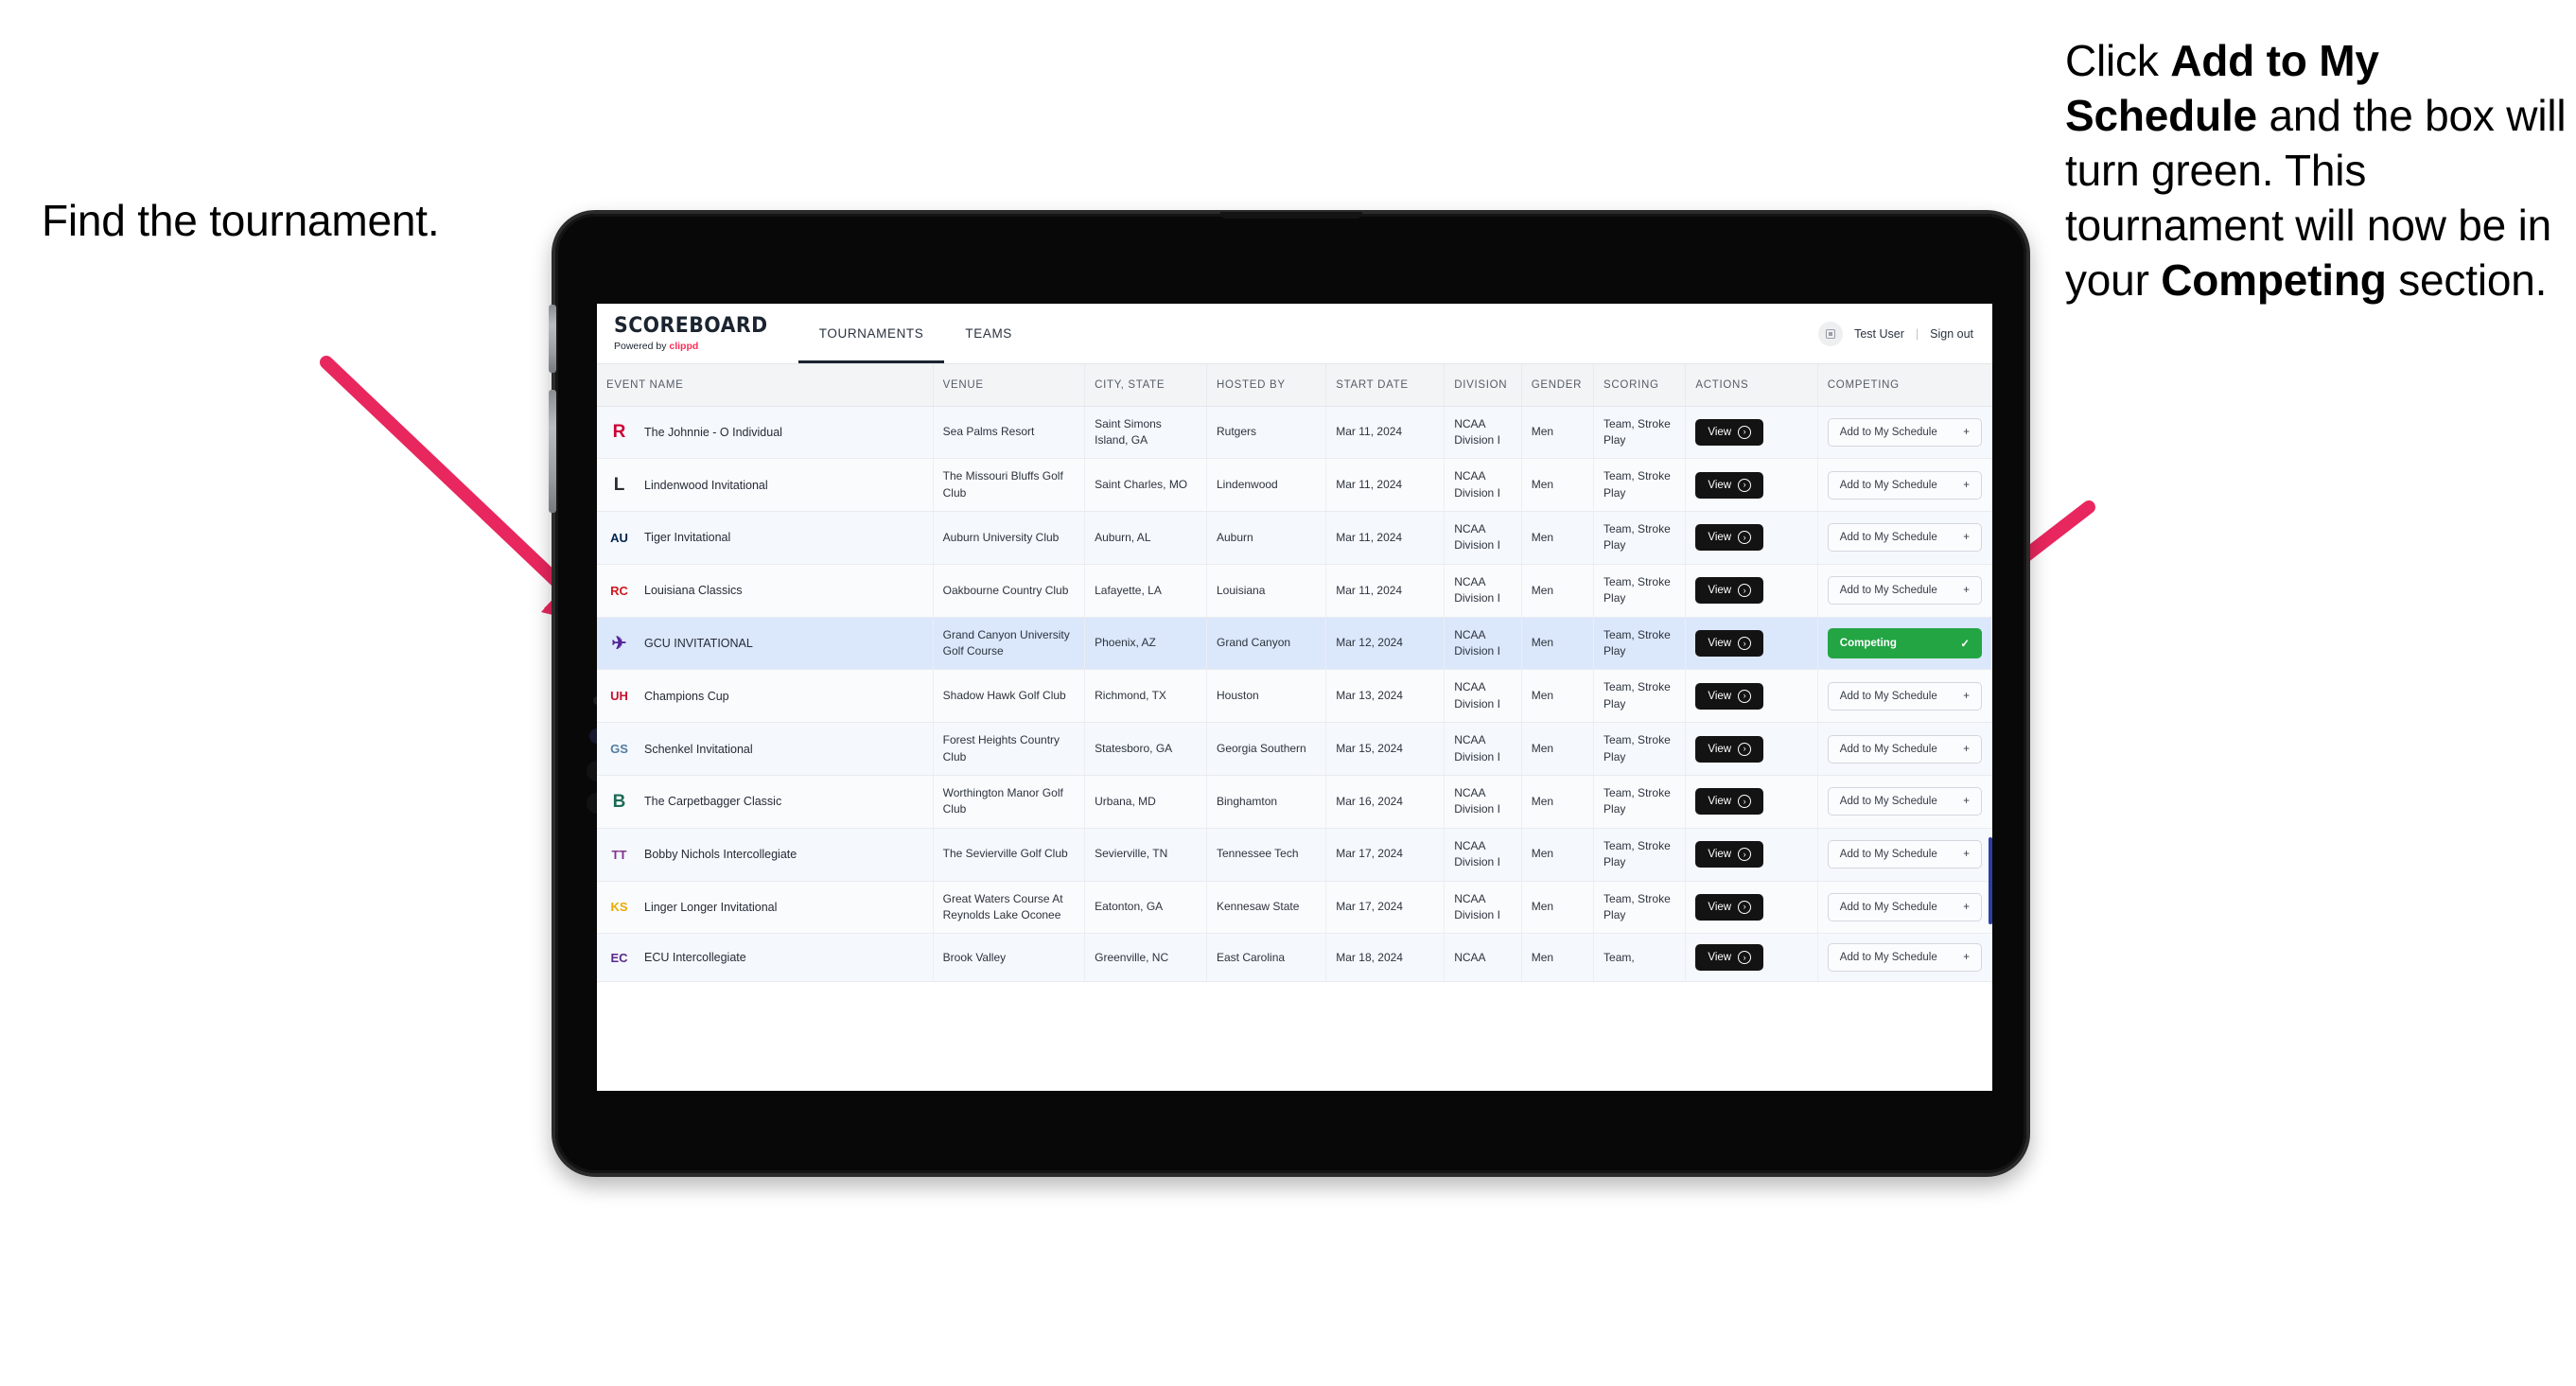 This screenshot has width=2576, height=1386. What do you see at coordinates (1009, 591) in the screenshot?
I see `cell-venue: Oakbourne Country Club` at bounding box center [1009, 591].